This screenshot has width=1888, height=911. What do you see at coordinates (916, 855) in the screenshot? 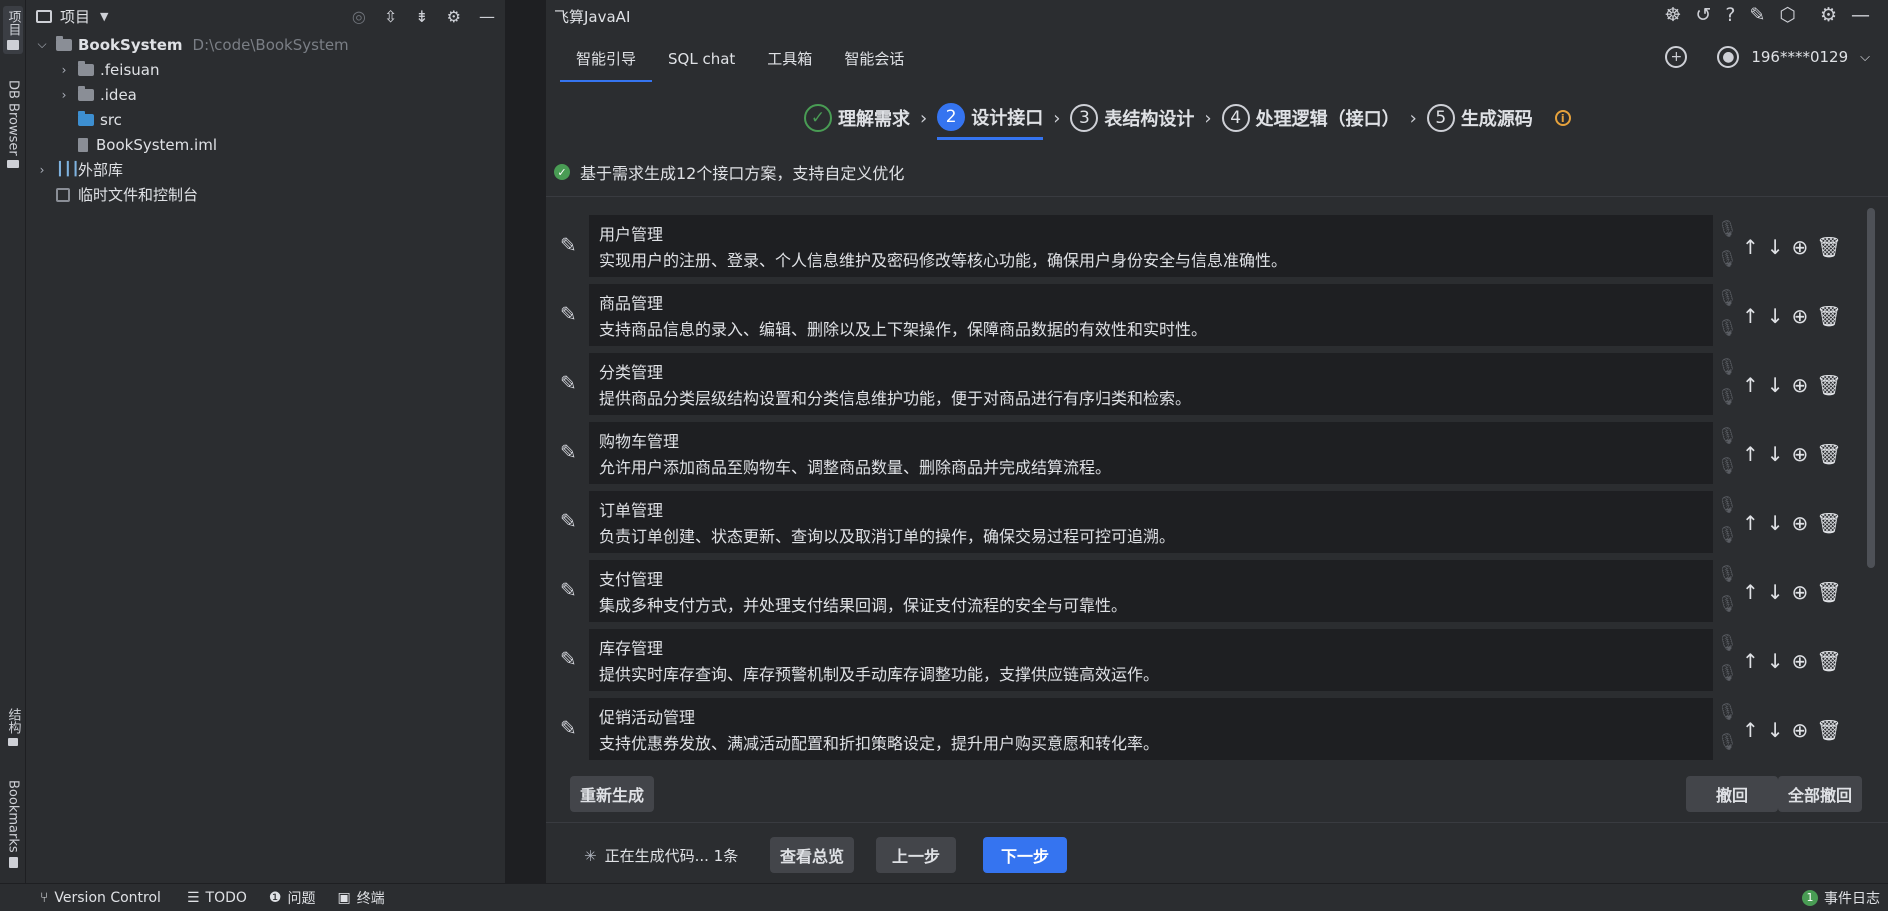
I see `prev-step-button: 上一步` at bounding box center [916, 855].